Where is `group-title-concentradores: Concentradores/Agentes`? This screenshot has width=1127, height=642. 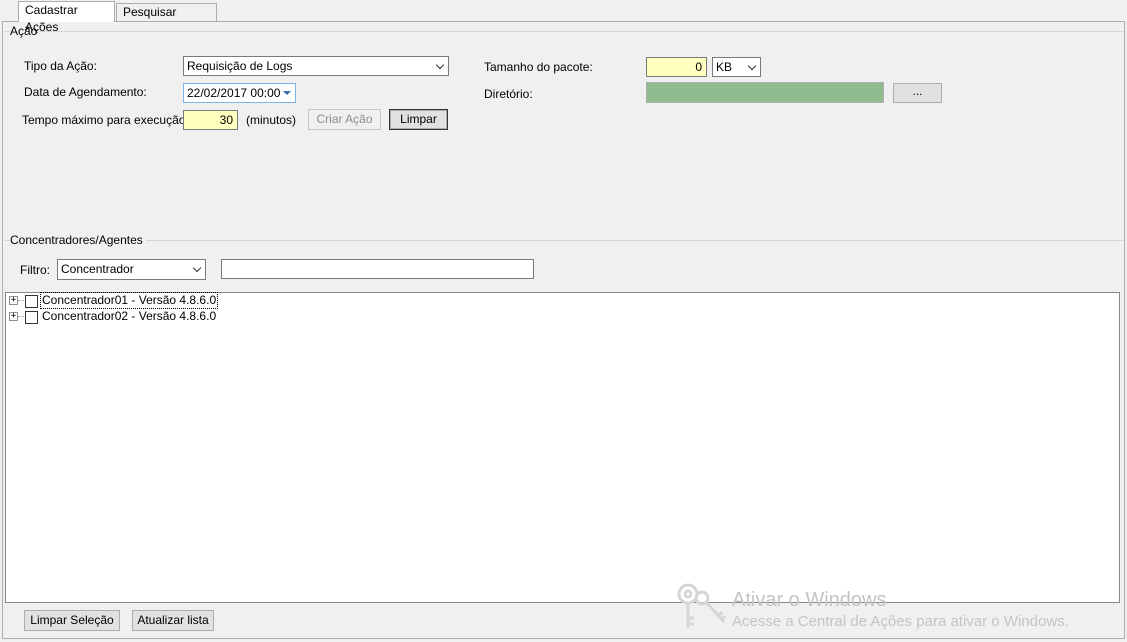
group-title-concentradores: Concentradores/Agentes is located at coordinates (78, 240).